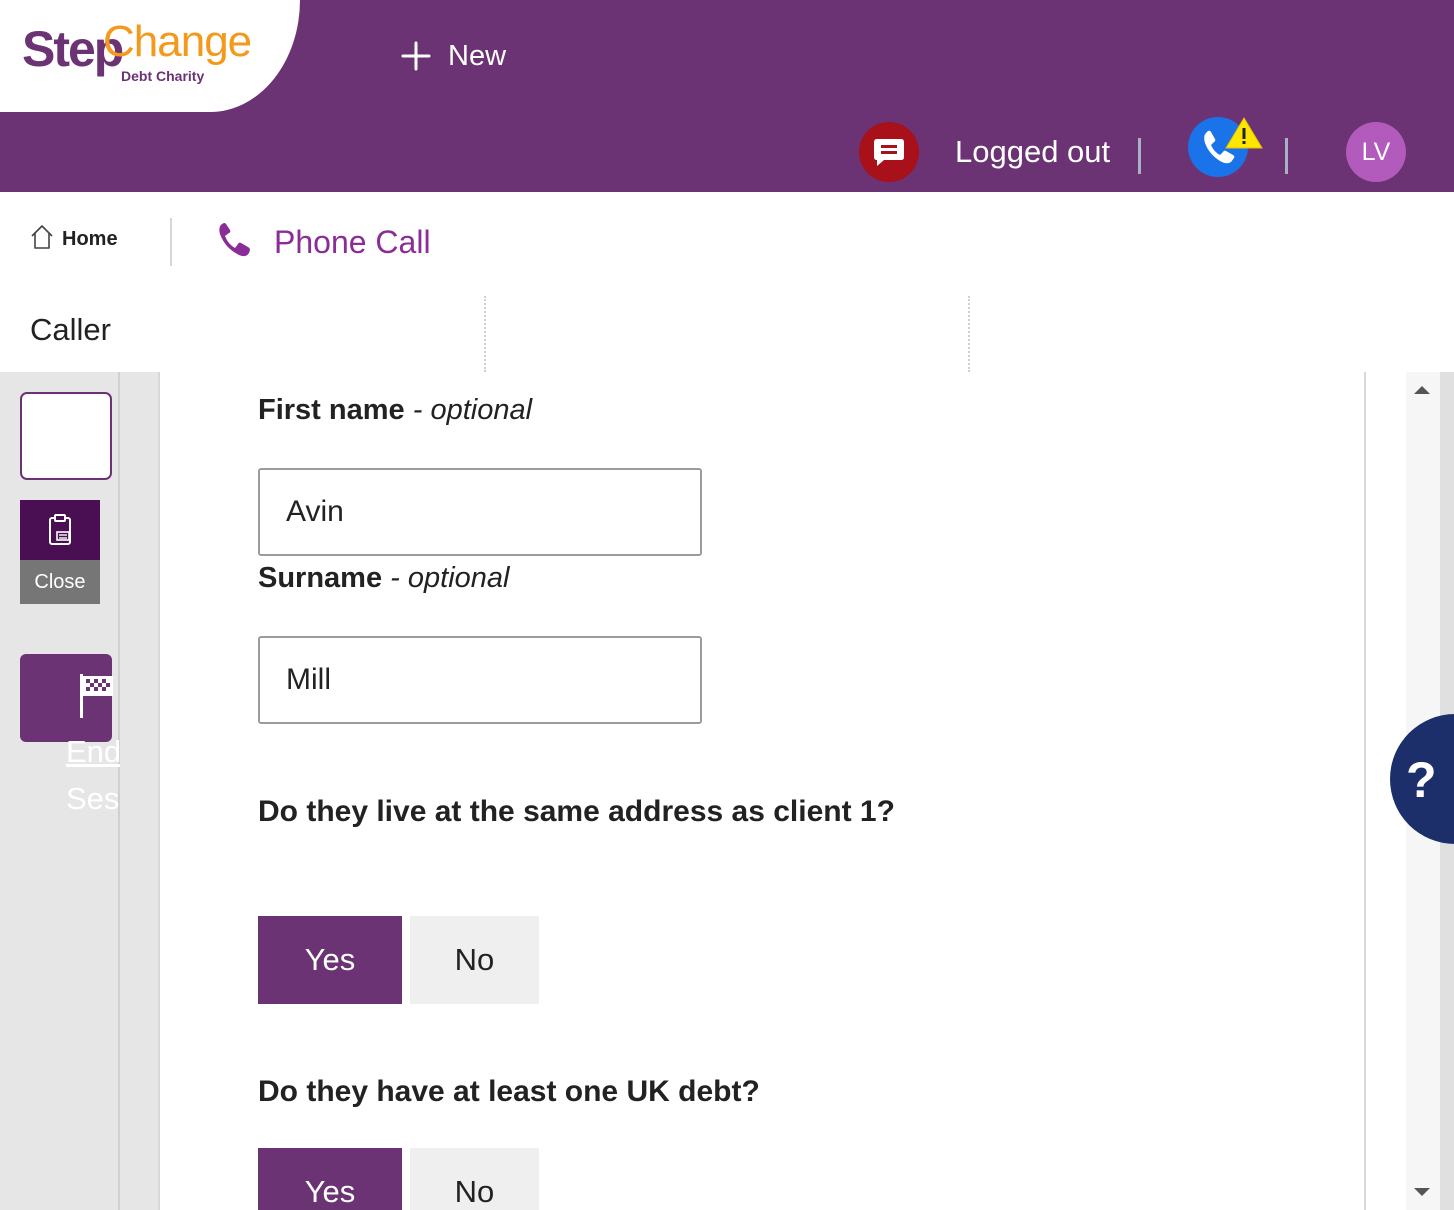 This screenshot has width=1454, height=1210. I want to click on logo-change-text: Change, so click(177, 41).